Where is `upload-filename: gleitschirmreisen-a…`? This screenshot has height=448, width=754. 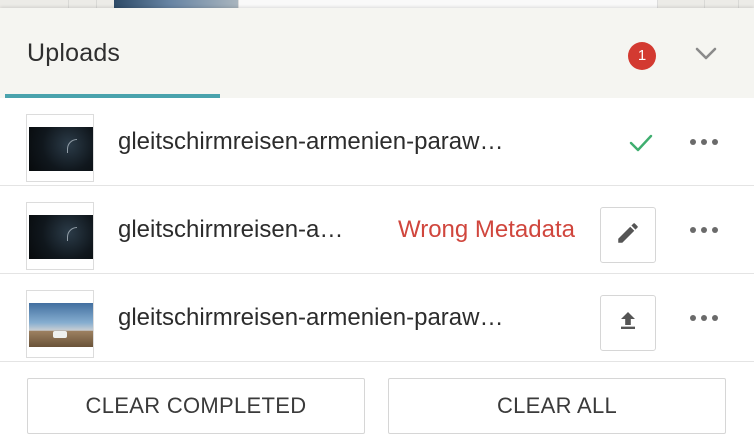
upload-filename: gleitschirmreisen-a… is located at coordinates (231, 229).